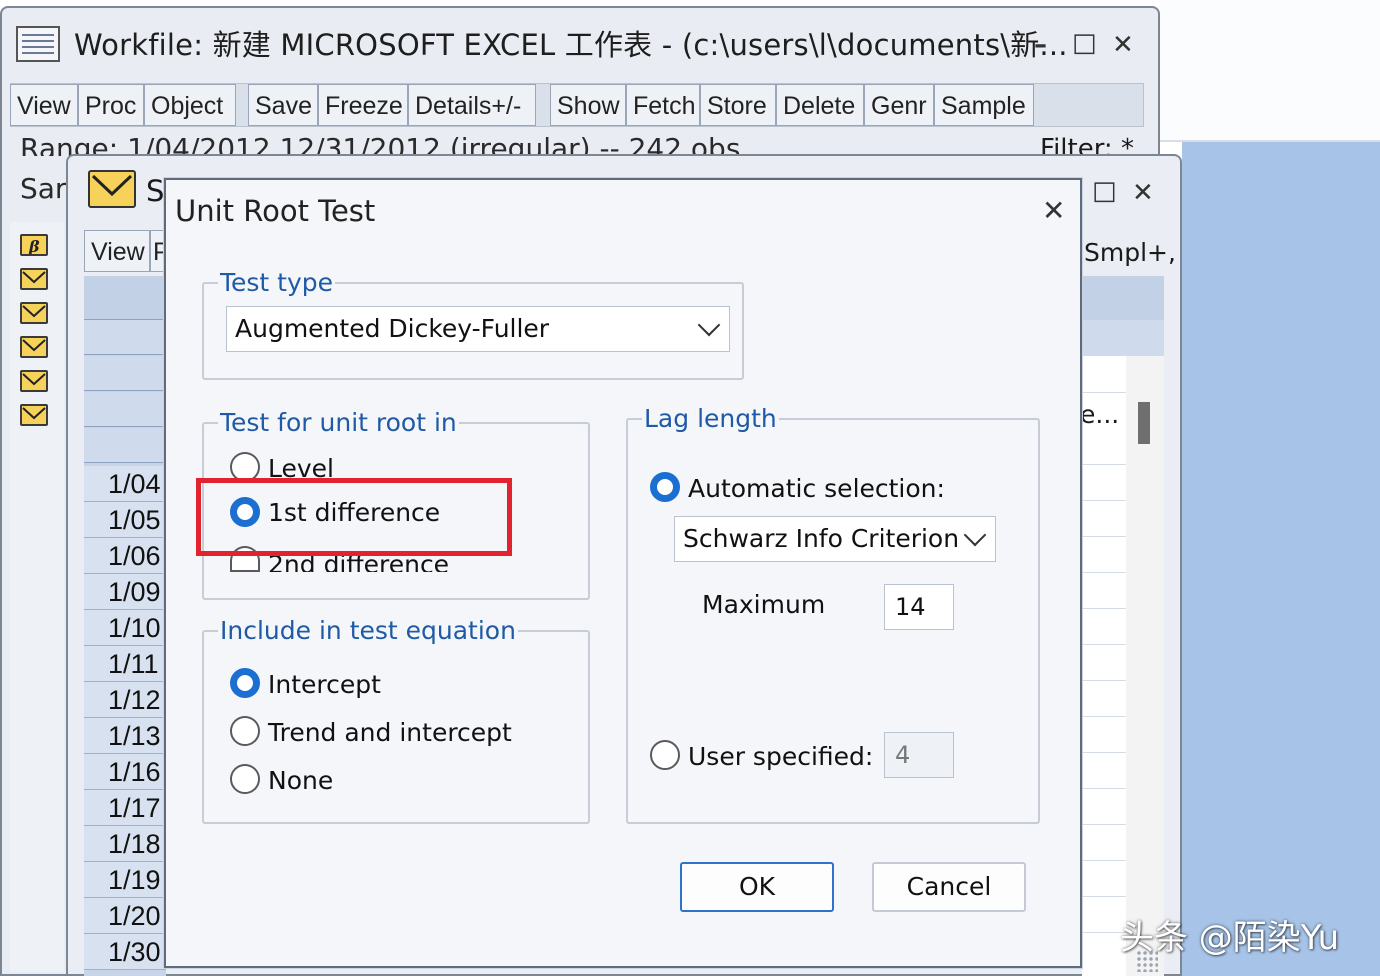  Describe the element at coordinates (949, 887) in the screenshot. I see `cancel-button: Cancel` at that location.